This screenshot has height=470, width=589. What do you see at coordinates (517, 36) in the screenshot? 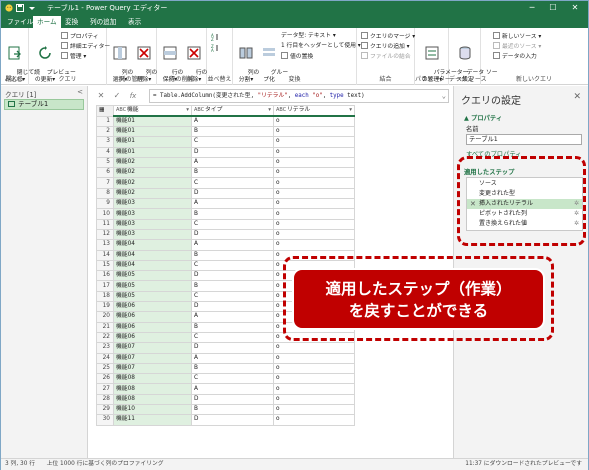
I see `new-source-button: 新しいソース ▾` at bounding box center [517, 36].